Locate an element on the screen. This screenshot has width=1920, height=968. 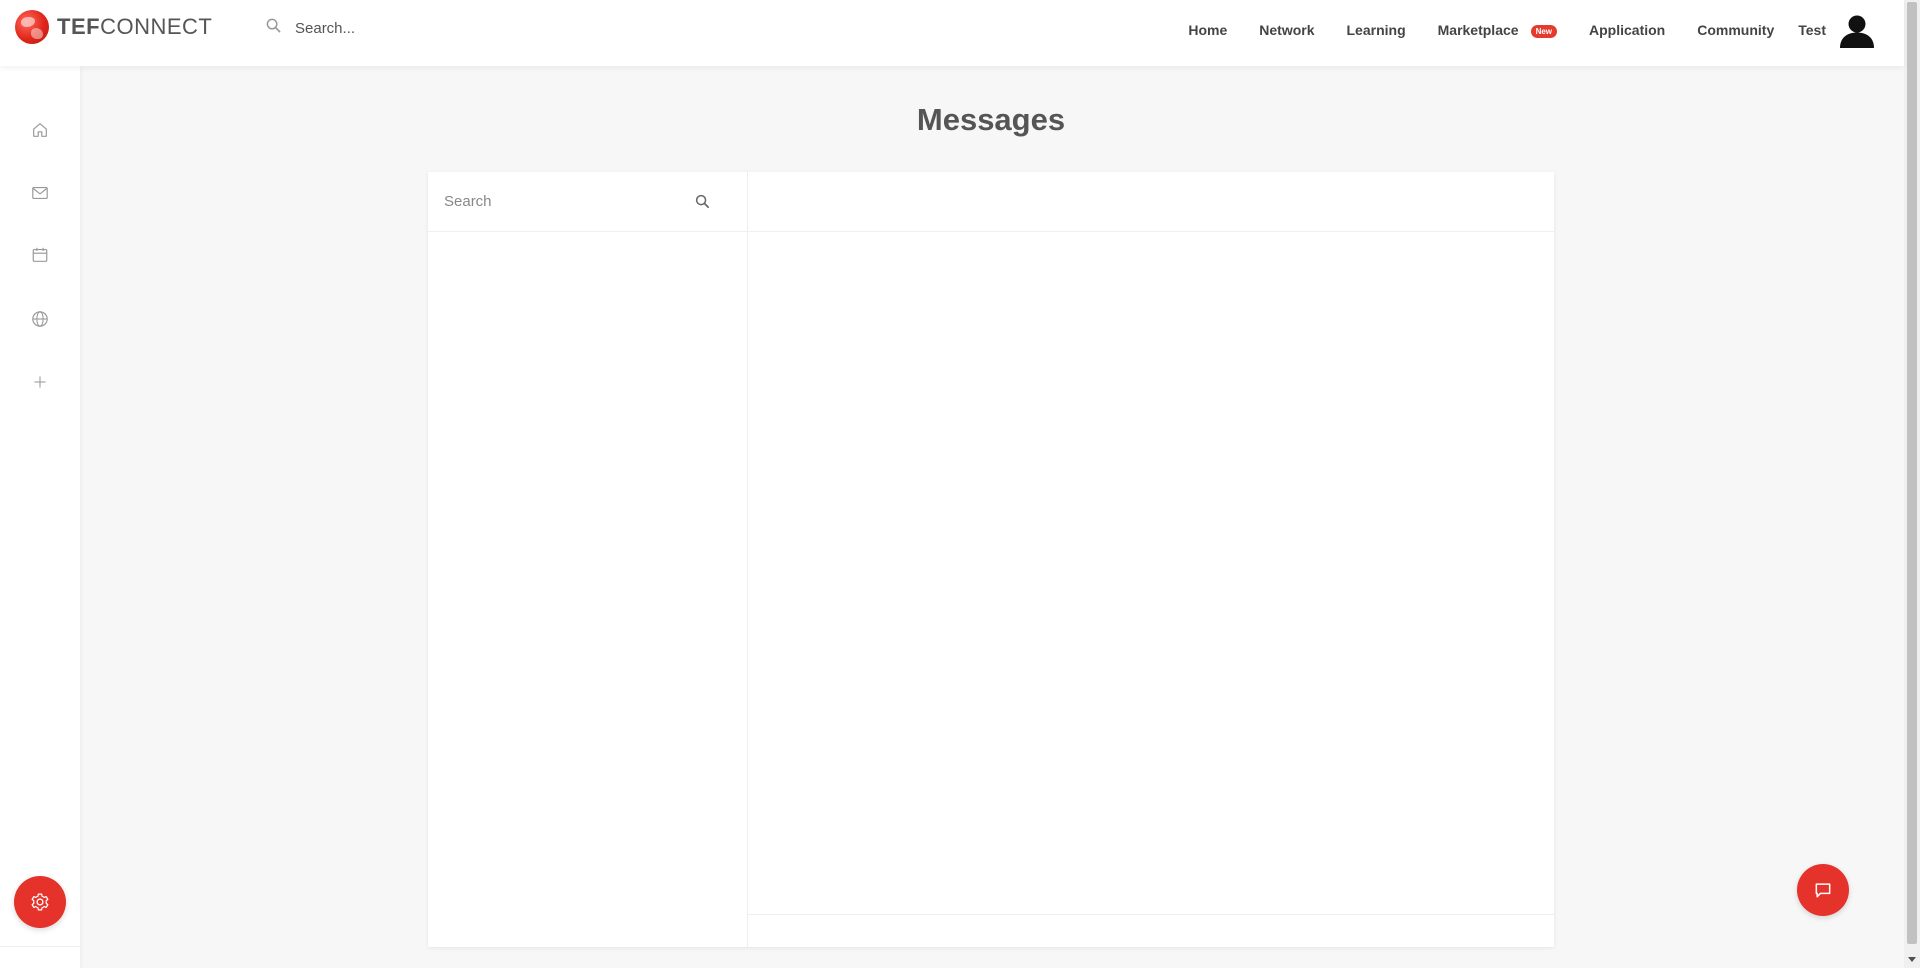
scrollbar-thumb is located at coordinates (1912, 473).